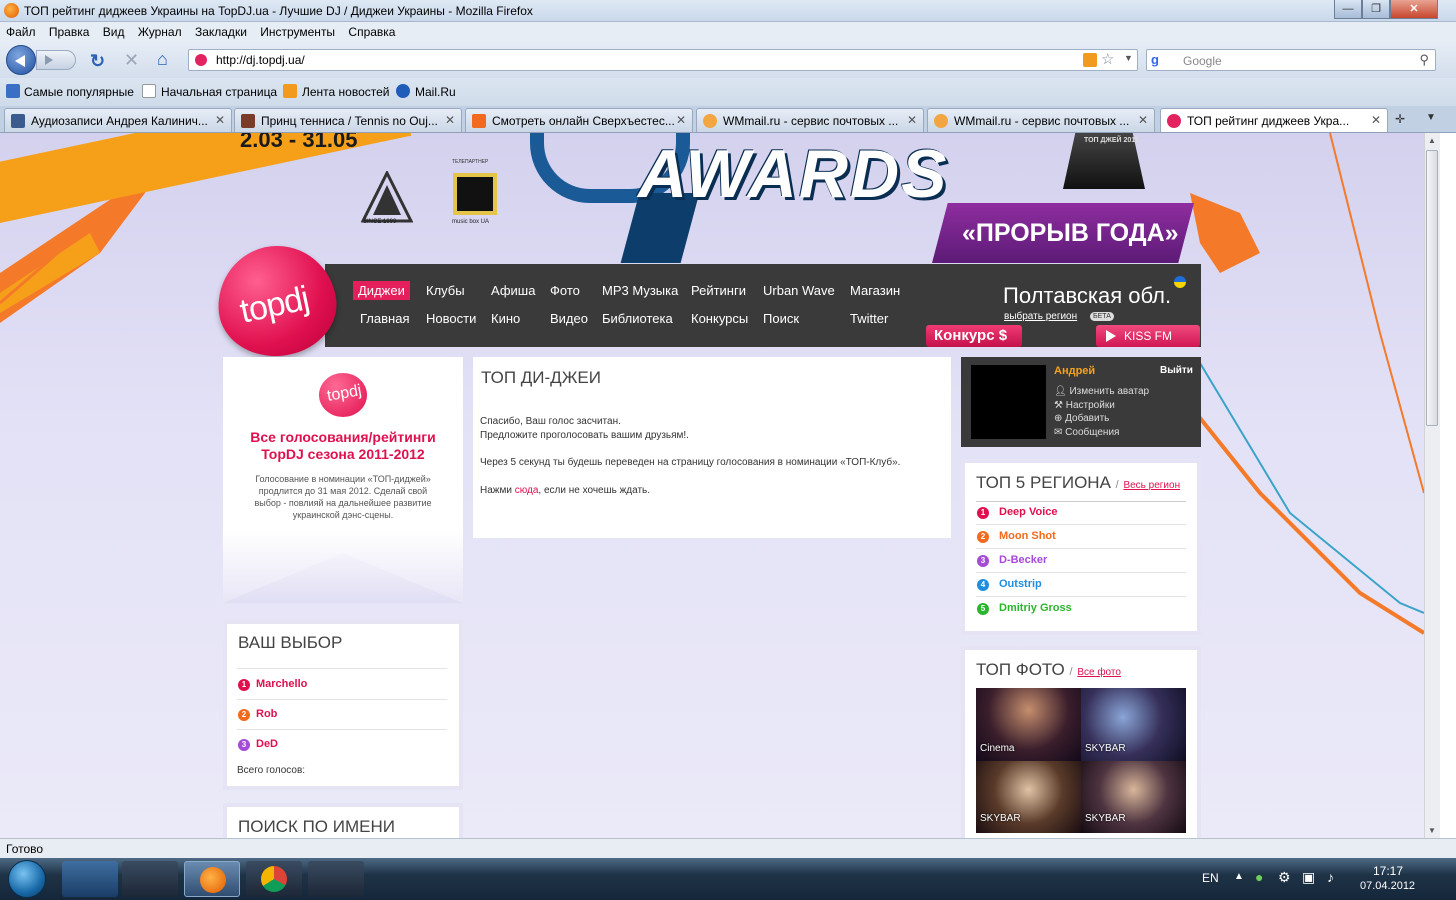  What do you see at coordinates (1348, 9) in the screenshot?
I see `minimize-button: —` at bounding box center [1348, 9].